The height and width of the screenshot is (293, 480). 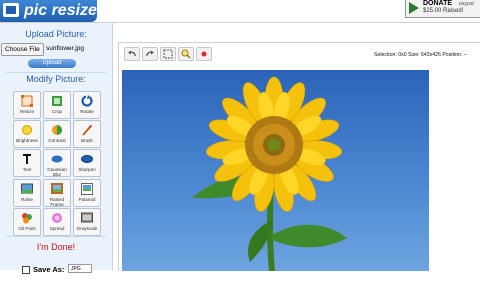 I want to click on select-button, so click(x=168, y=54).